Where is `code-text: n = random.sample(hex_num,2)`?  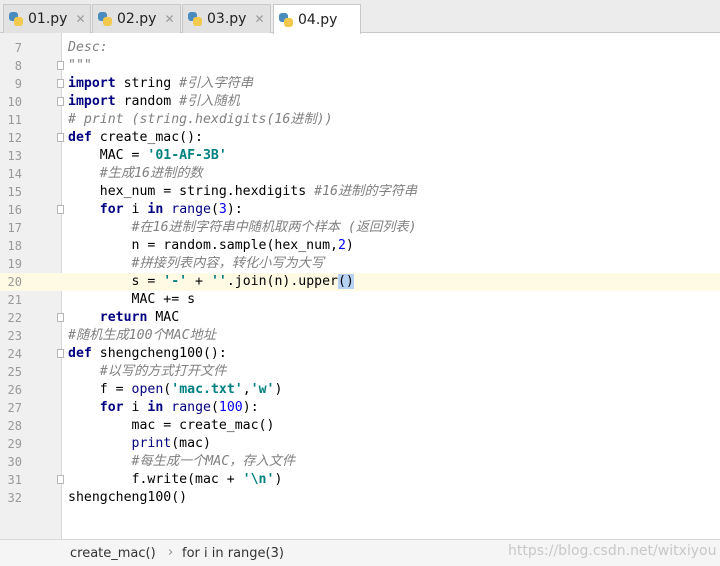
code-text: n = random.sample(hex_num,2) is located at coordinates (211, 246).